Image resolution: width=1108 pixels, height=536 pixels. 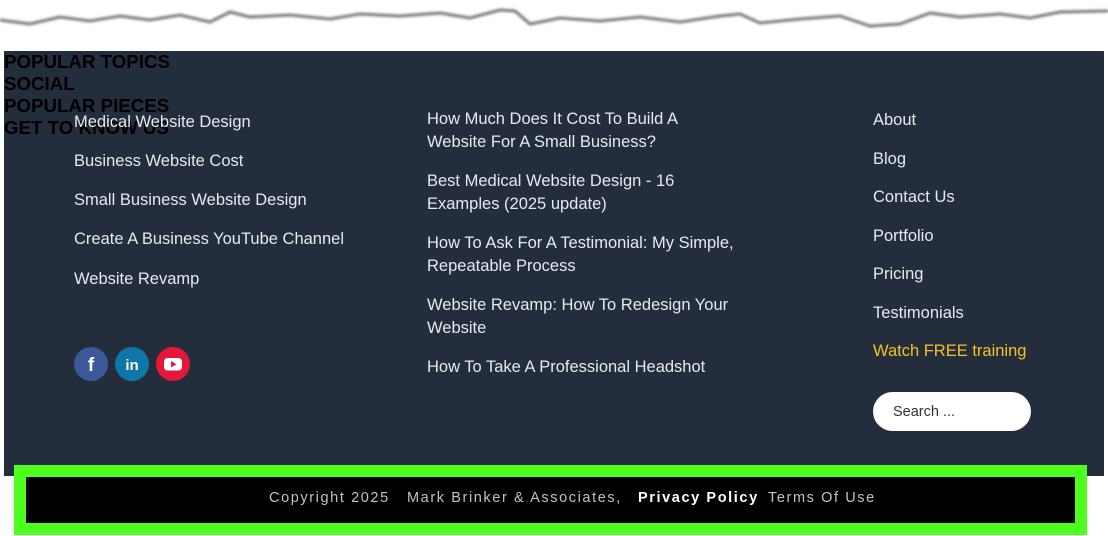 I want to click on nav-link-pricing: Pricing, so click(x=898, y=274).